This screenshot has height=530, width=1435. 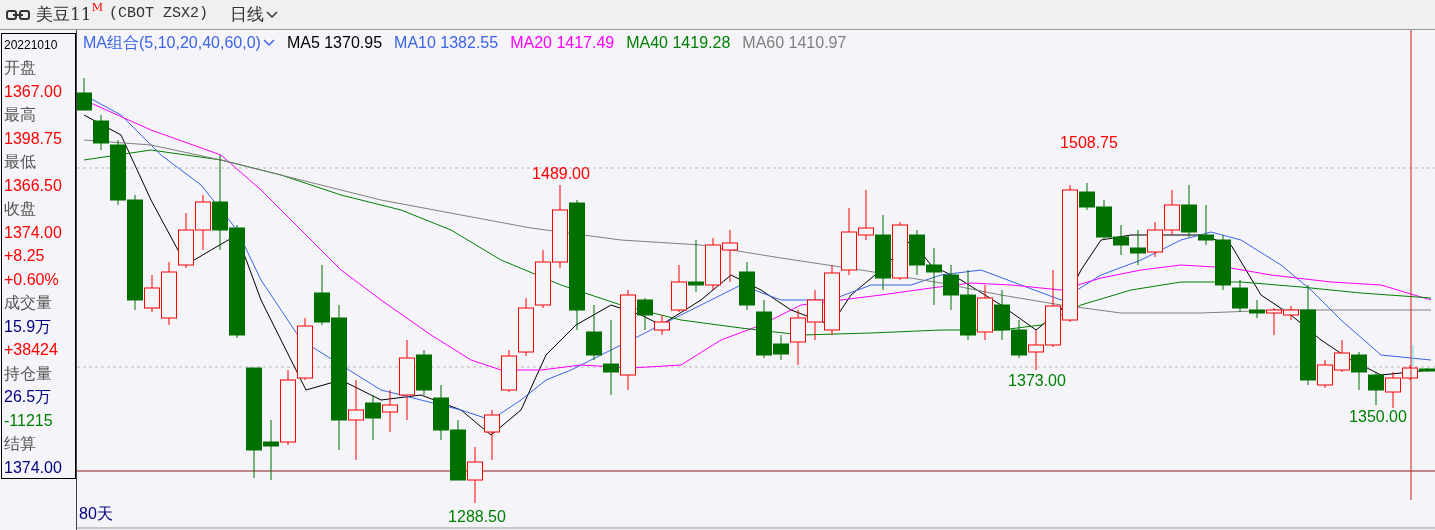 What do you see at coordinates (678, 42) in the screenshot?
I see `moving-average-reading: MA40 1419.28` at bounding box center [678, 42].